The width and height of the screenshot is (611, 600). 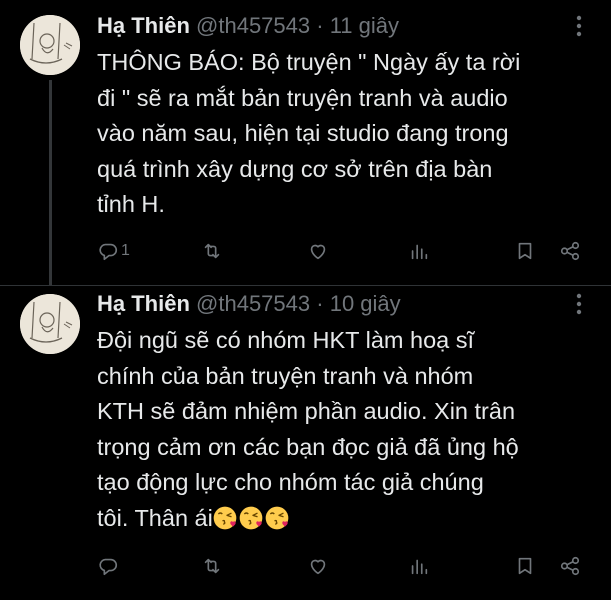 I want to click on tweet-text-line: tạo động lực cho nhóm tác giả chúng, so click(x=290, y=482).